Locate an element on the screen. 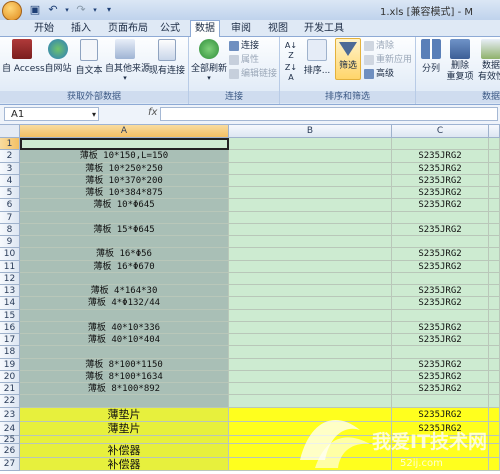  column-header-b: B is located at coordinates (310, 131).